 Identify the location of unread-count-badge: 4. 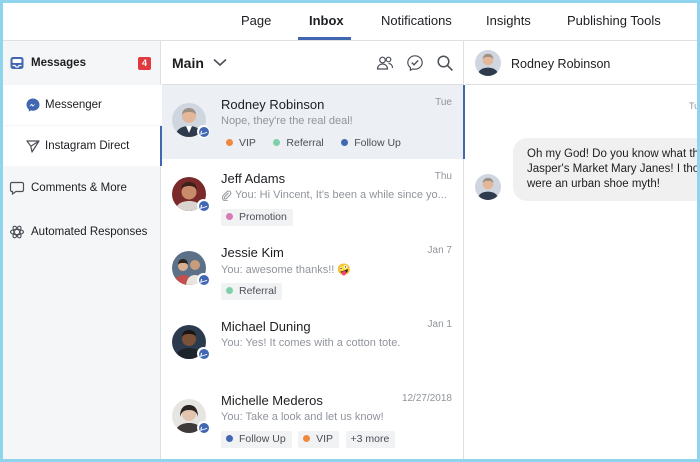
(144, 63).